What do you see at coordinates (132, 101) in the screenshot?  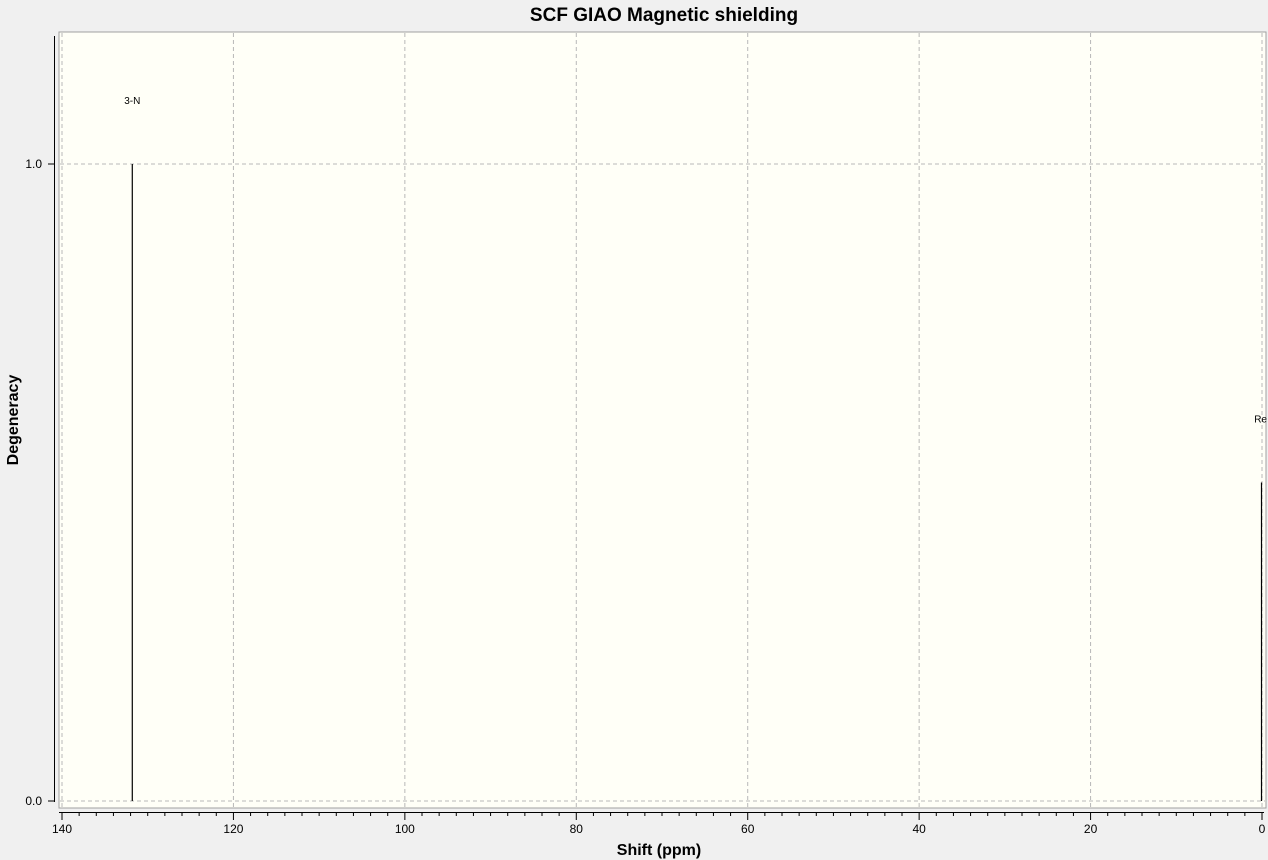 I see `peak-label: 3-N` at bounding box center [132, 101].